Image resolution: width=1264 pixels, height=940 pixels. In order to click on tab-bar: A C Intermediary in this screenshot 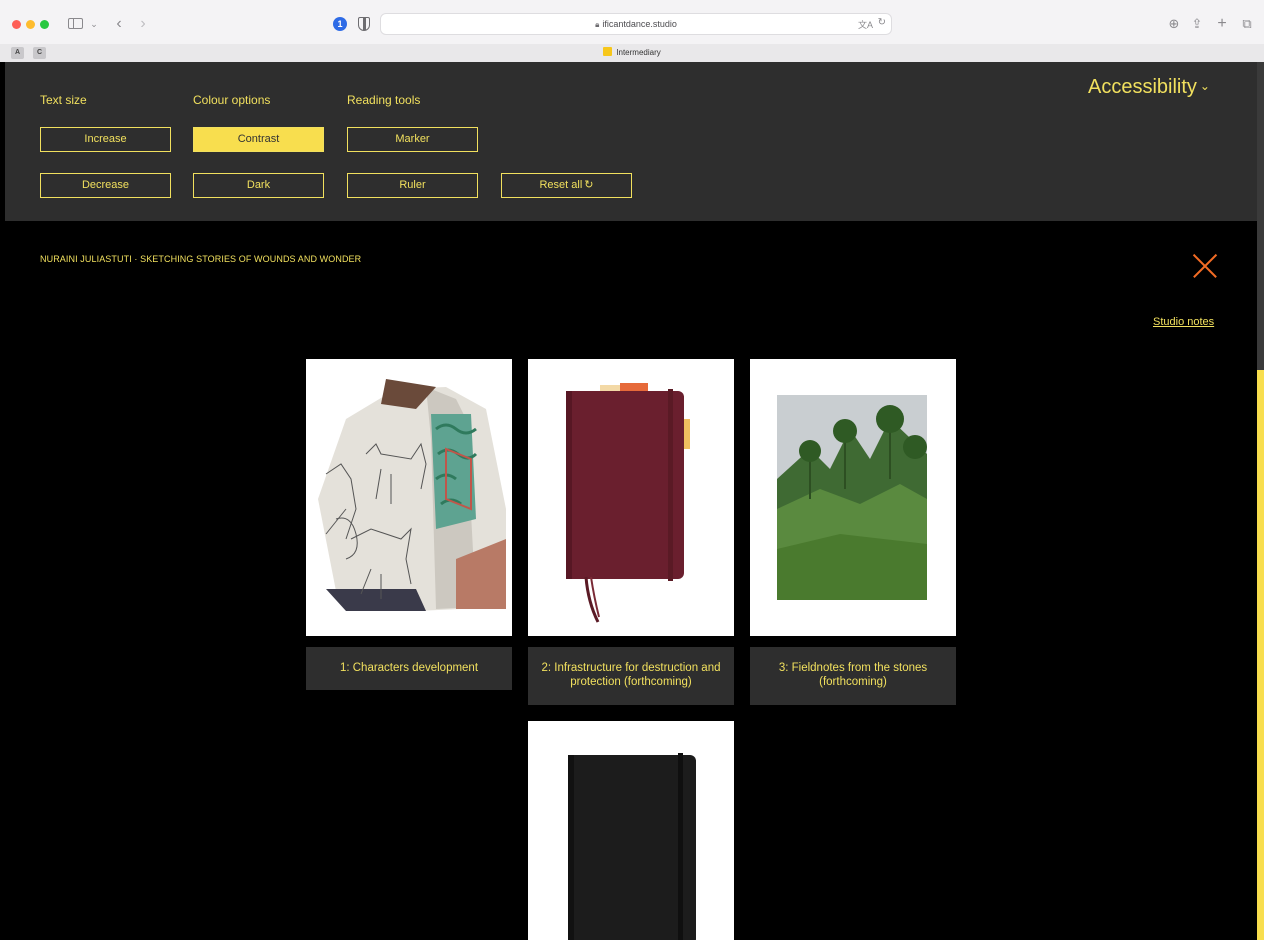, I will do `click(632, 53)`.